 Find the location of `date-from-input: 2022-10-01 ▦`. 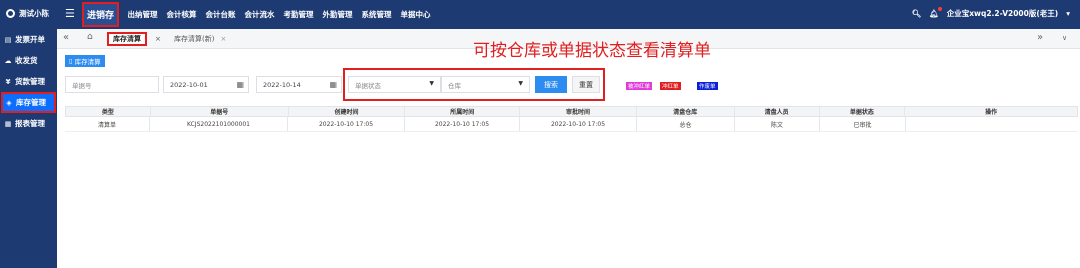

date-from-input: 2022-10-01 ▦ is located at coordinates (206, 84).